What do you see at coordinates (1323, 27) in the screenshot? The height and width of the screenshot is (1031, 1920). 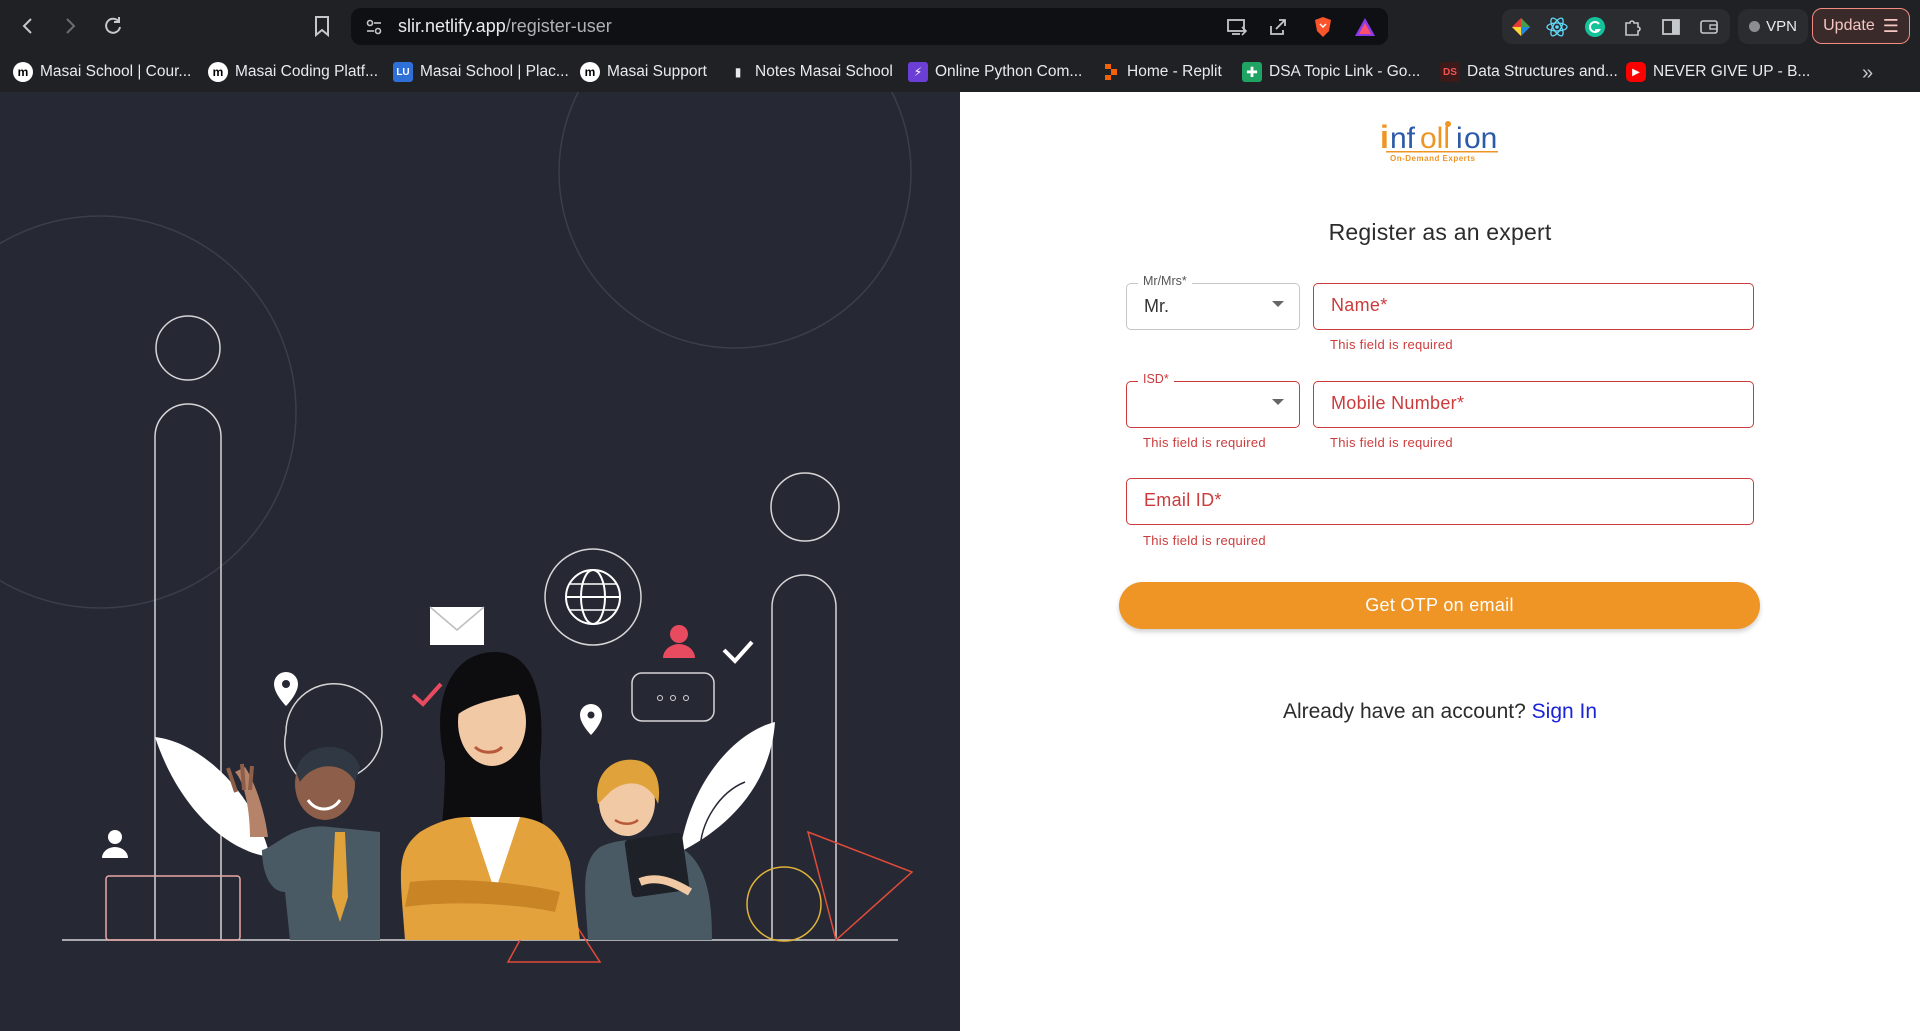 I see `brave-shield-icon` at bounding box center [1323, 27].